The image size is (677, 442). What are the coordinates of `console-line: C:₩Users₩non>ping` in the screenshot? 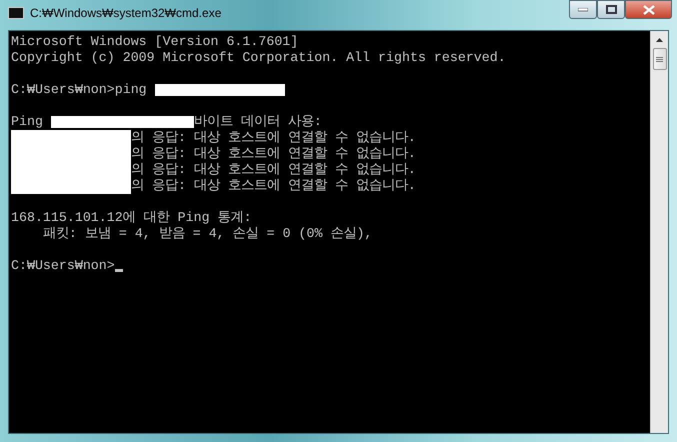 It's located at (79, 90).